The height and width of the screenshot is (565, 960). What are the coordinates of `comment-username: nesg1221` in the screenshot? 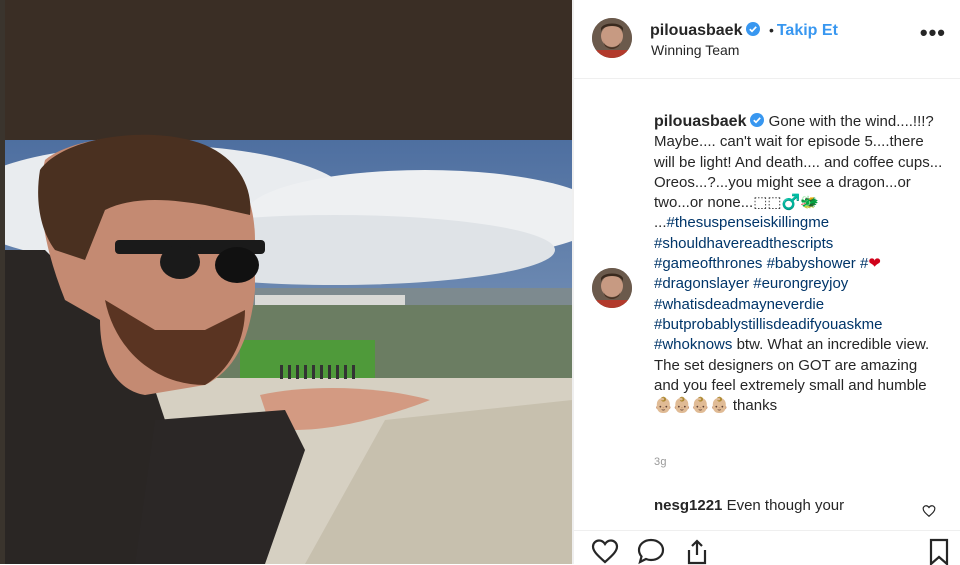 It's located at (688, 505).